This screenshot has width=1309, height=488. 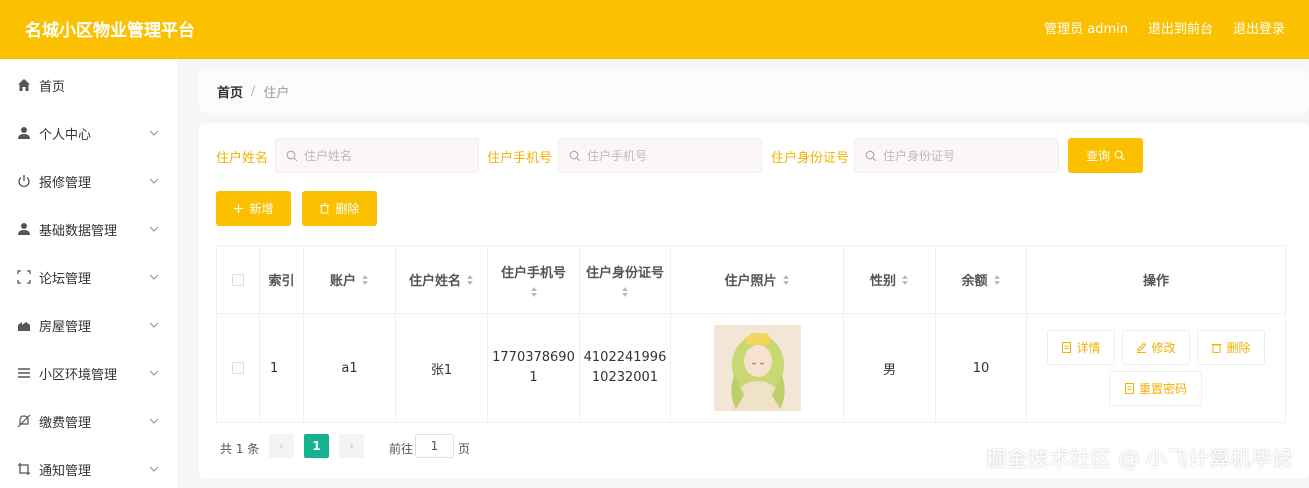 What do you see at coordinates (890, 368) in the screenshot?
I see `cell-gender: 男` at bounding box center [890, 368].